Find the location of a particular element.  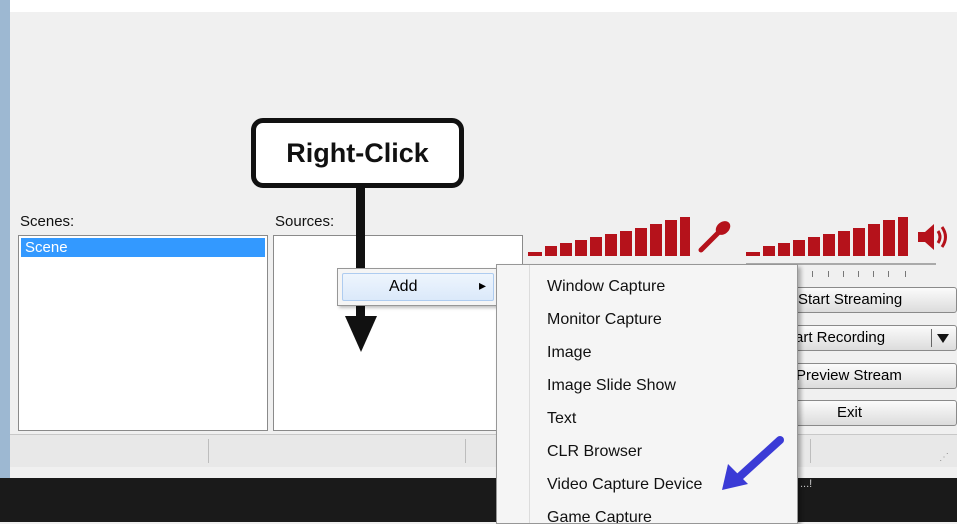

submenu-arrow-icon: ▸ is located at coordinates (483, 285).